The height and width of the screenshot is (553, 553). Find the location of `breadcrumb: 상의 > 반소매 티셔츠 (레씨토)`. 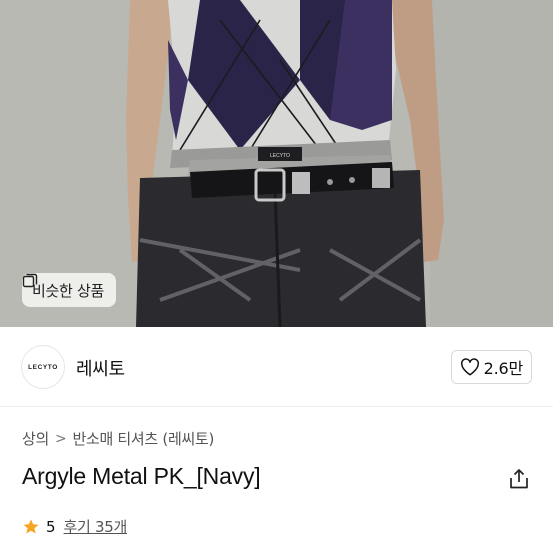

breadcrumb: 상의 > 반소매 티셔츠 (레씨토) is located at coordinates (118, 438).